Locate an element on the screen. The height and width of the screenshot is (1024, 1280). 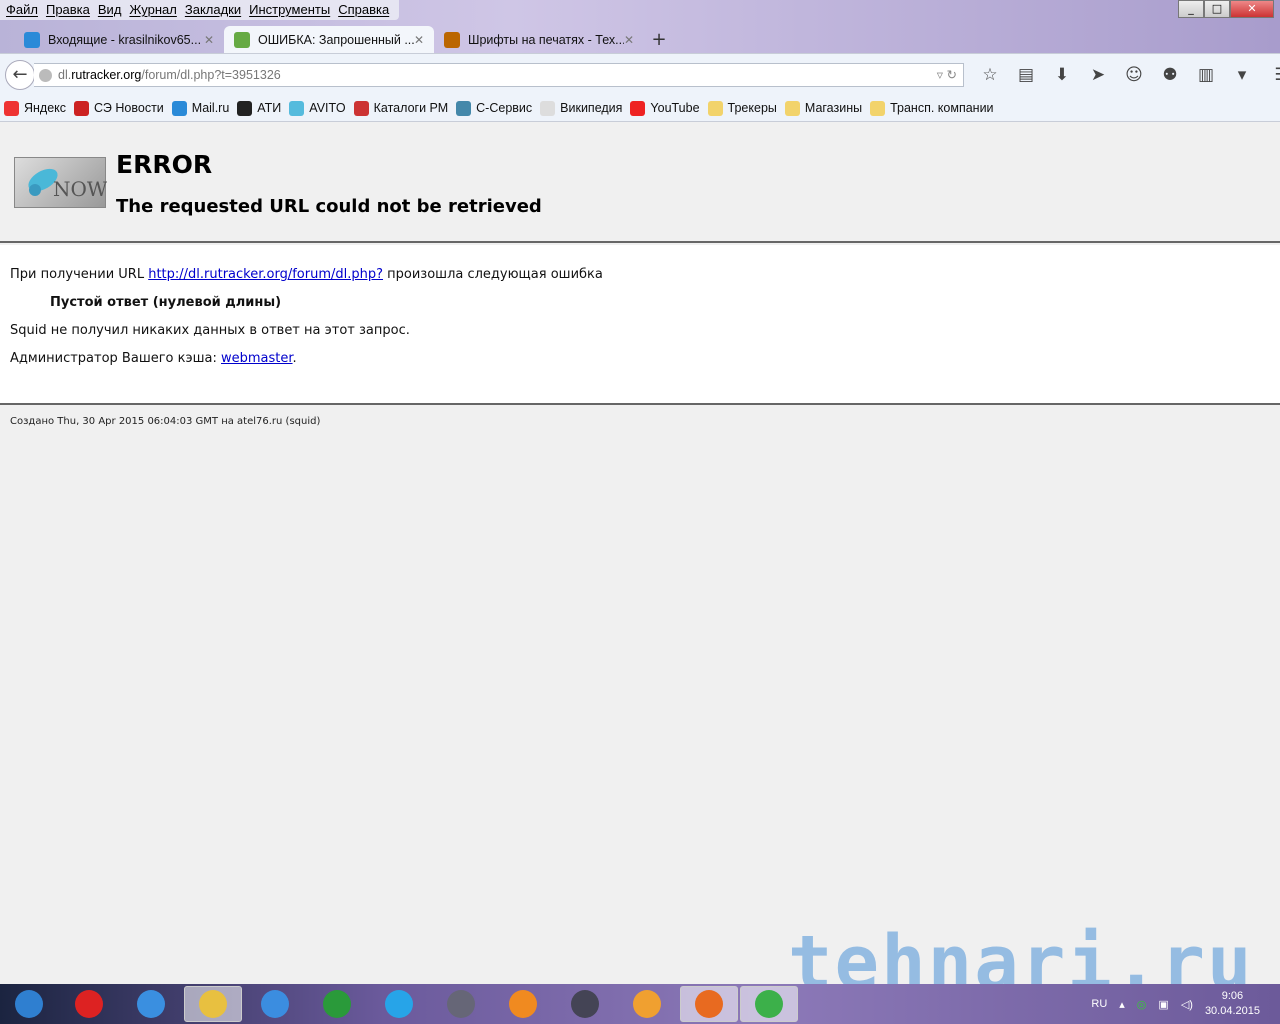
menu-view: Вид is located at coordinates (112, 10).